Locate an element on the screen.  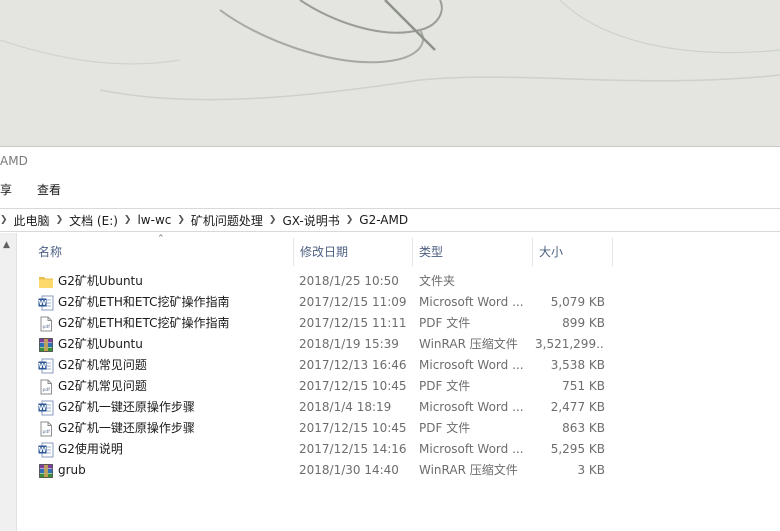
column-header: 名称 修改日期 类型 大小 is located at coordinates (405, 252).